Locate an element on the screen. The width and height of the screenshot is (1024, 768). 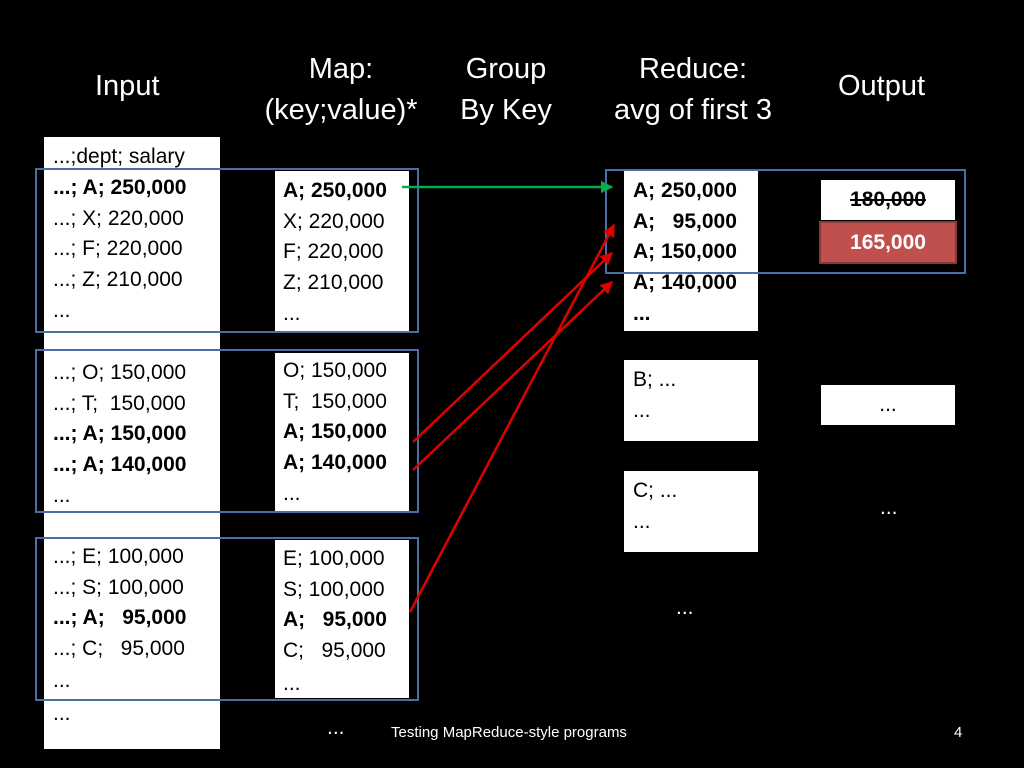
arrow-map-a150-to-reduce is located at coordinates (512, 347).